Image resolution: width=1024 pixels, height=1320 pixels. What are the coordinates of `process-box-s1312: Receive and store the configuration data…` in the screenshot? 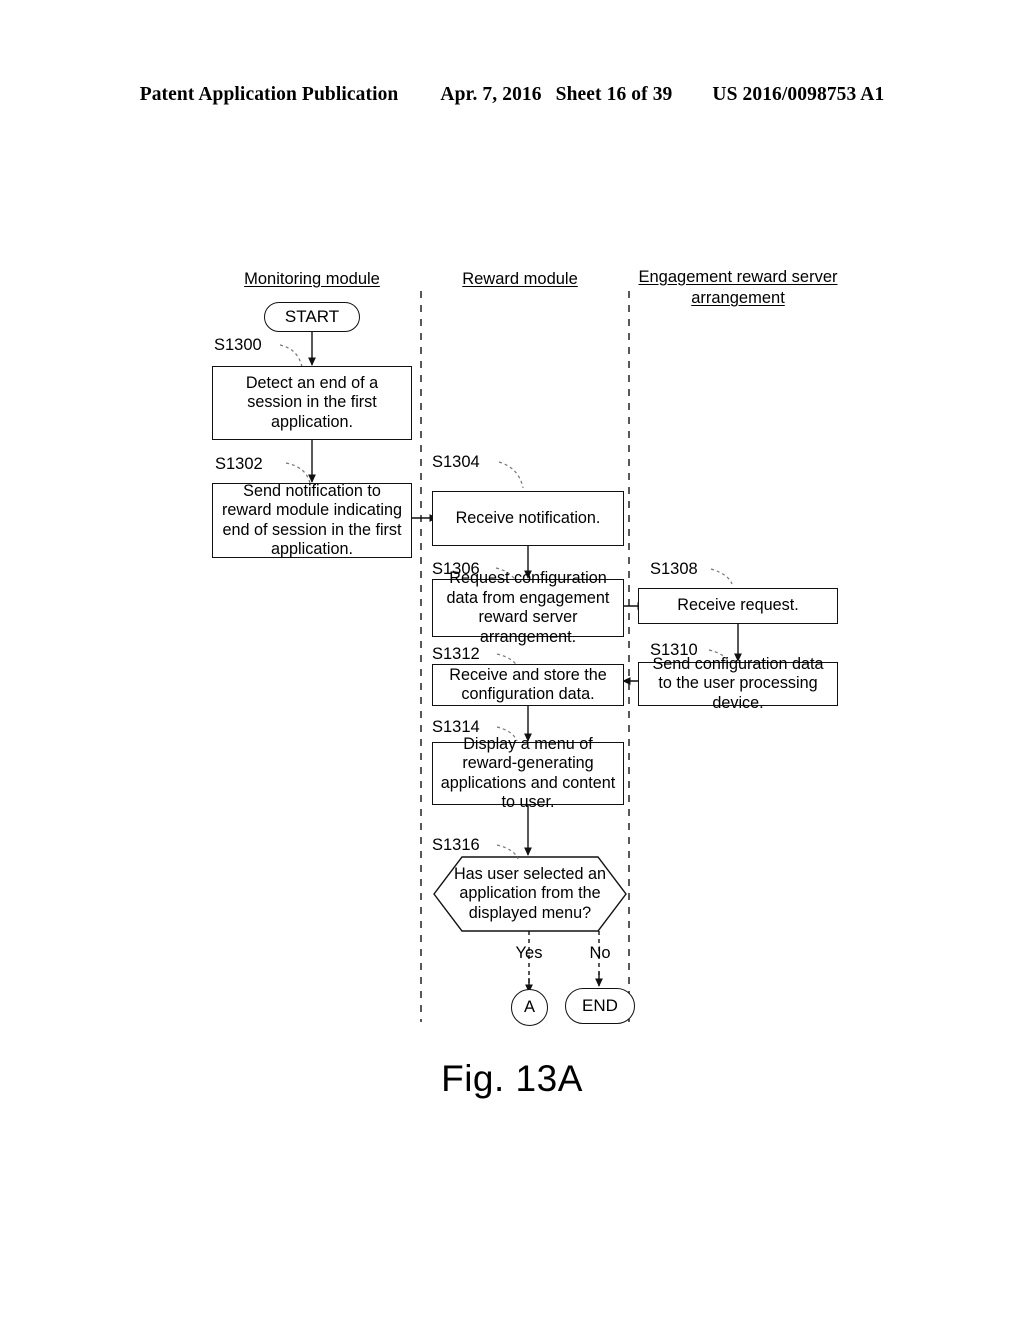 It's located at (528, 685).